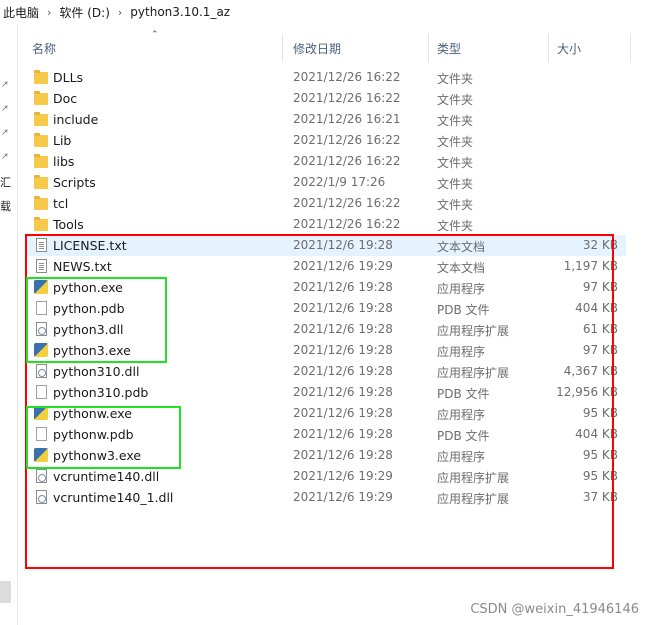 This screenshot has width=654, height=625. Describe the element at coordinates (317, 48) in the screenshot. I see `column-header-date: 修改日期` at that location.